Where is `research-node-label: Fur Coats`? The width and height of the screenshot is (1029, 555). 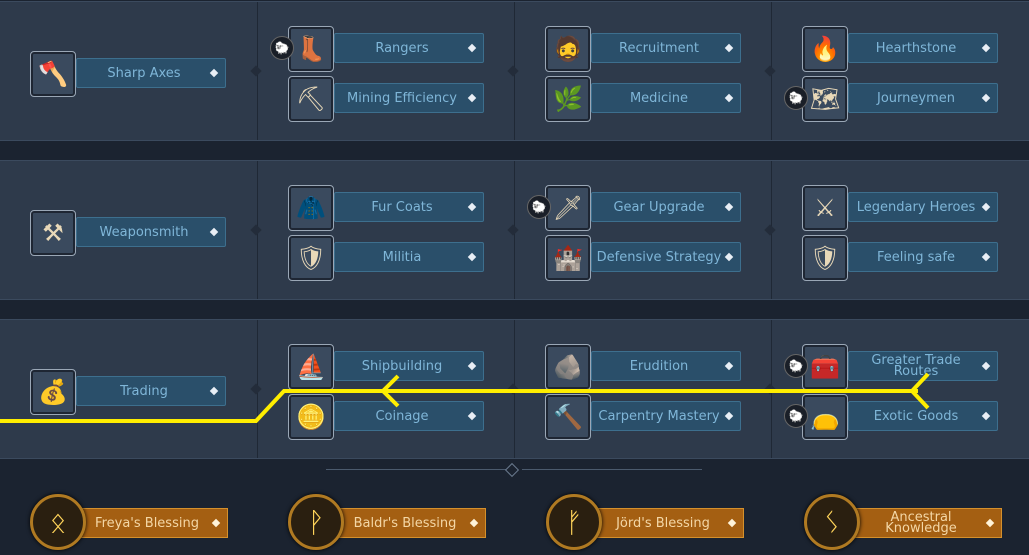 research-node-label: Fur Coats is located at coordinates (409, 207).